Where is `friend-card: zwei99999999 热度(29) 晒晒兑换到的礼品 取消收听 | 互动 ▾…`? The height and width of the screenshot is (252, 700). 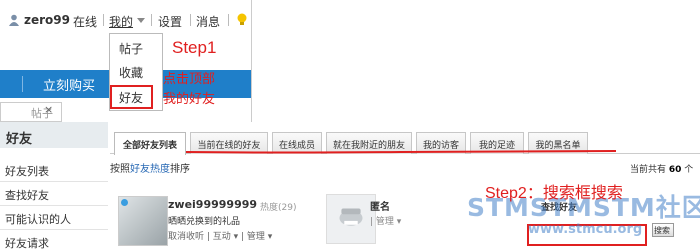 friend-card: zwei99999999 热度(29) 晒晒兑换到的礼品 取消收听 | 互动 ▾… is located at coordinates (210, 222).